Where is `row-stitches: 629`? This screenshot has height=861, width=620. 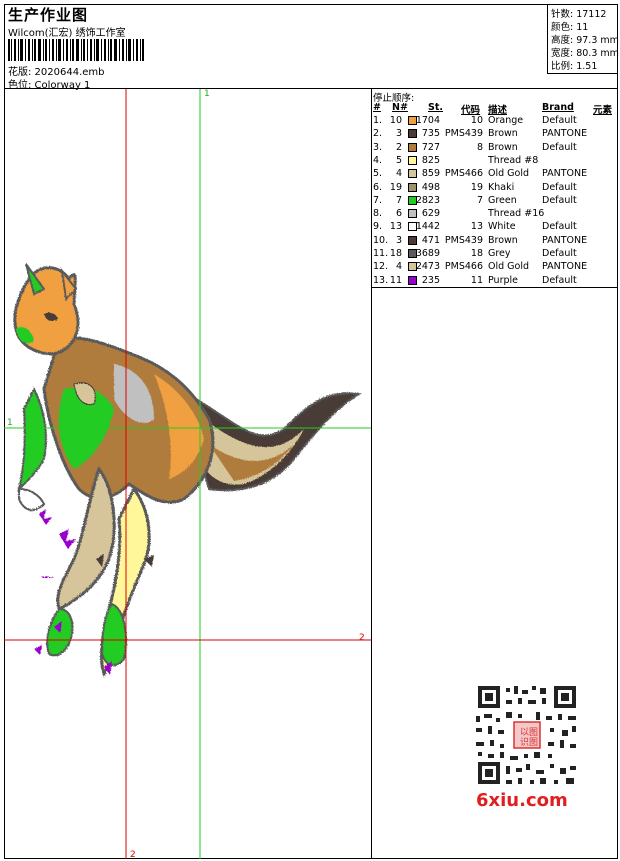 row-stitches: 629 is located at coordinates (430, 214).